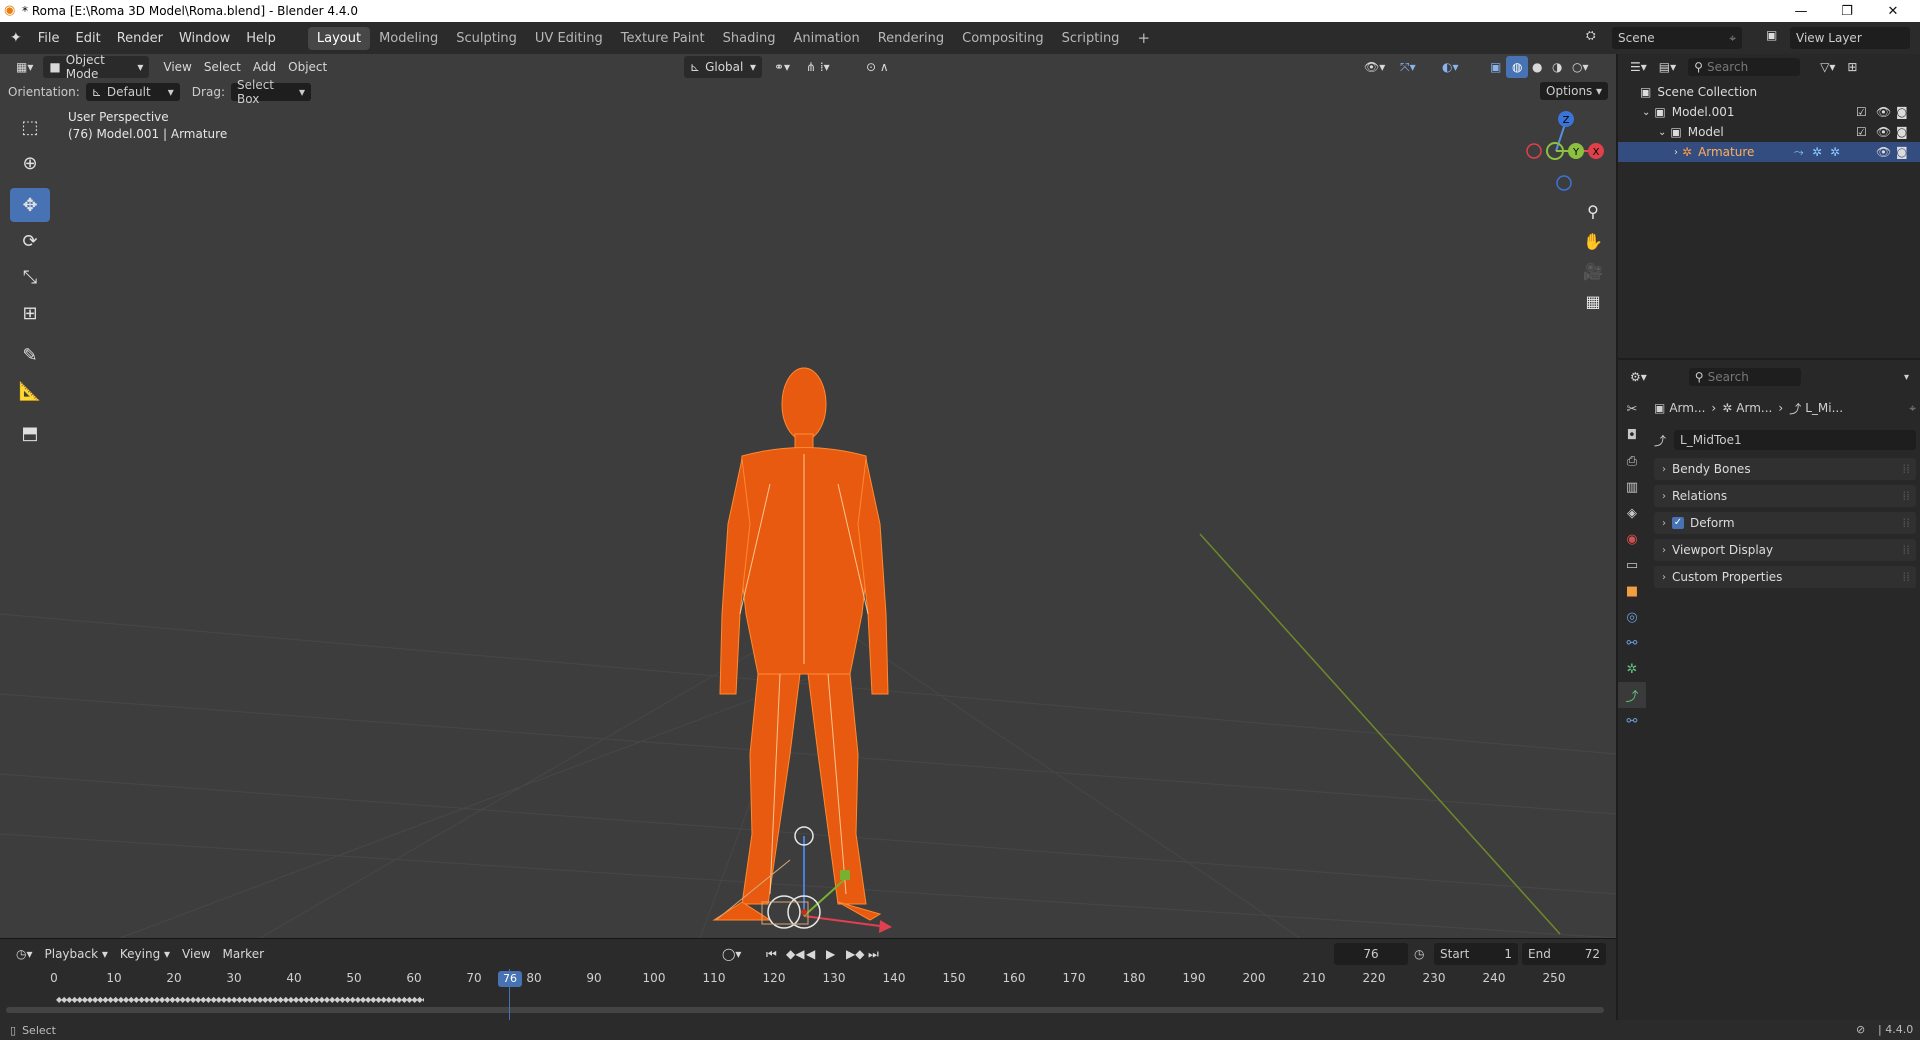  Describe the element at coordinates (830, 954) in the screenshot. I see `play-icon: ▶` at that location.